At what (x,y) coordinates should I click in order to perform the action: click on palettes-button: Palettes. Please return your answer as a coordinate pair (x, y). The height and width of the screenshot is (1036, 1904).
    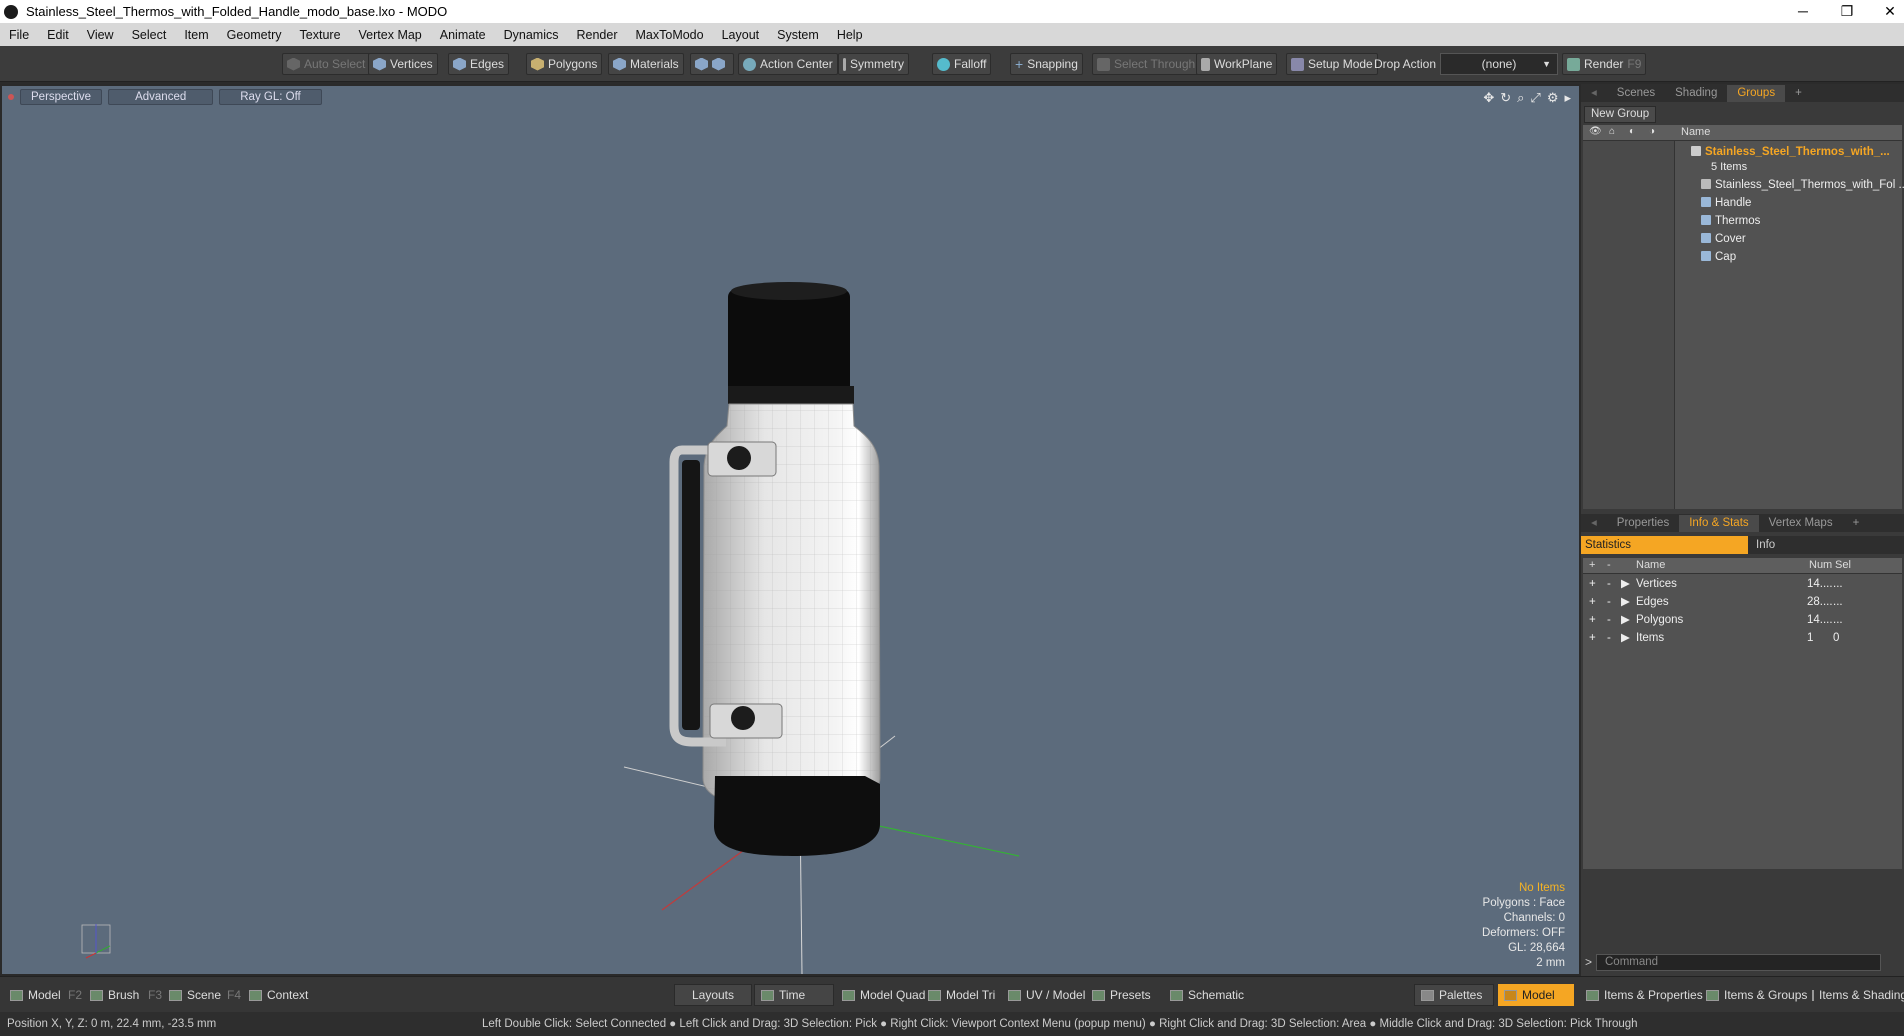
    Looking at the image, I should click on (1454, 995).